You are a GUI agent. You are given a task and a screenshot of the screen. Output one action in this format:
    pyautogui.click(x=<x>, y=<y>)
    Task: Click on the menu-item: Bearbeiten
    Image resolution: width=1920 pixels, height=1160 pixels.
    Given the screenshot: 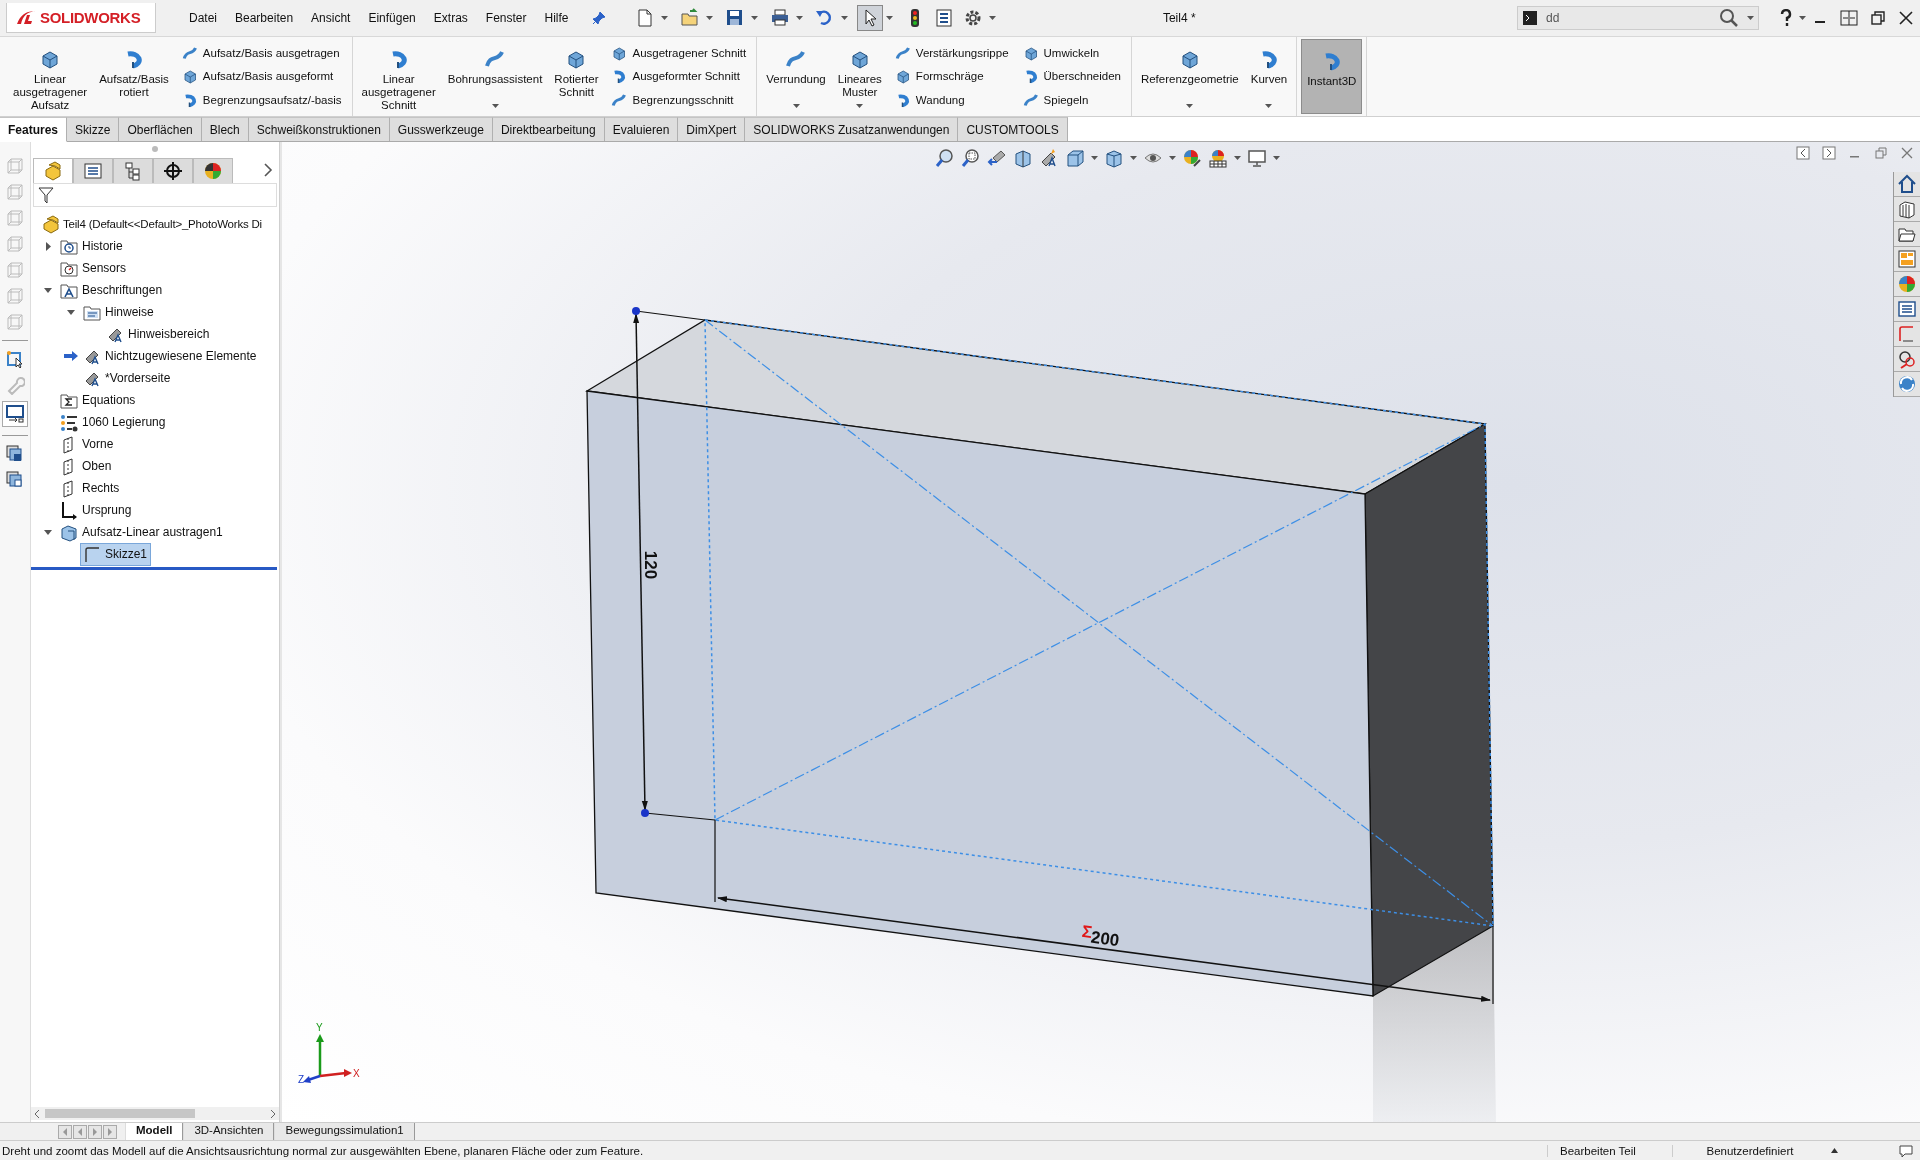 What is the action you would take?
    pyautogui.click(x=264, y=18)
    